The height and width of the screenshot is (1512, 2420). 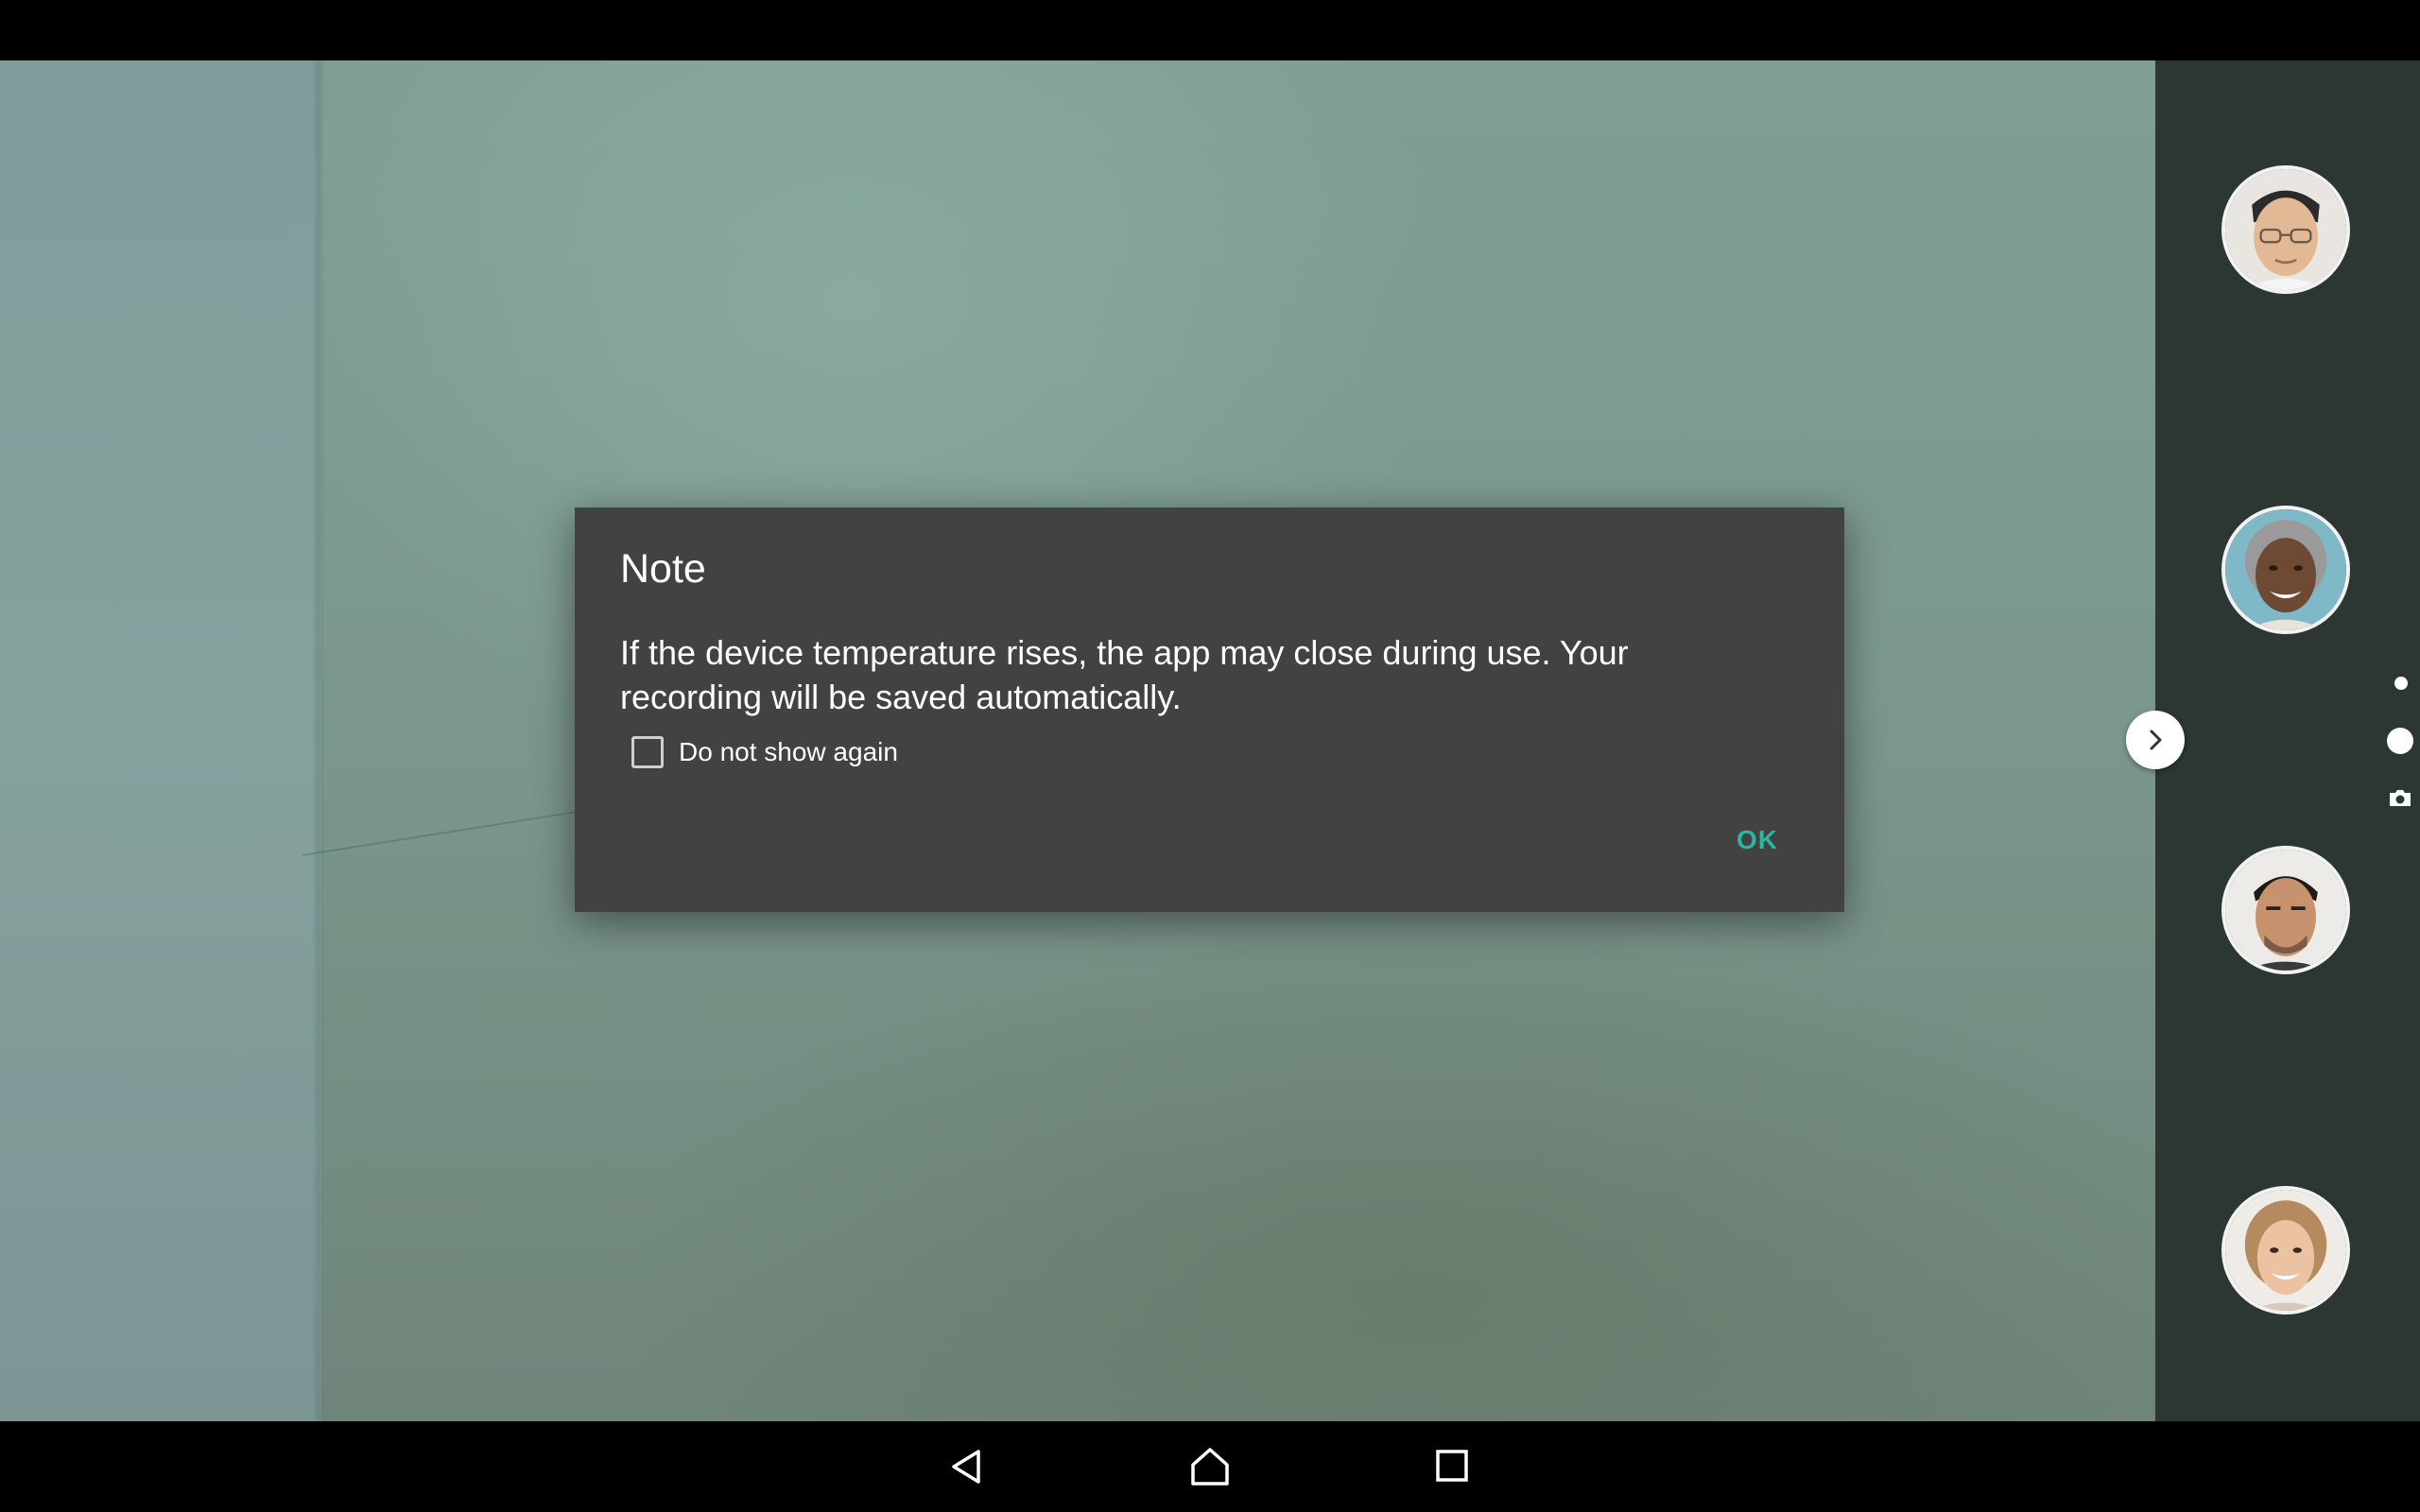 I want to click on navigation-bar, so click(x=1210, y=1466).